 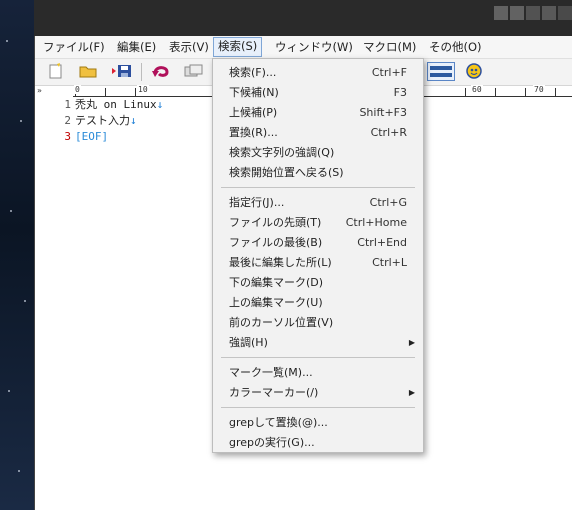 I want to click on copy-icon, so click(x=194, y=71).